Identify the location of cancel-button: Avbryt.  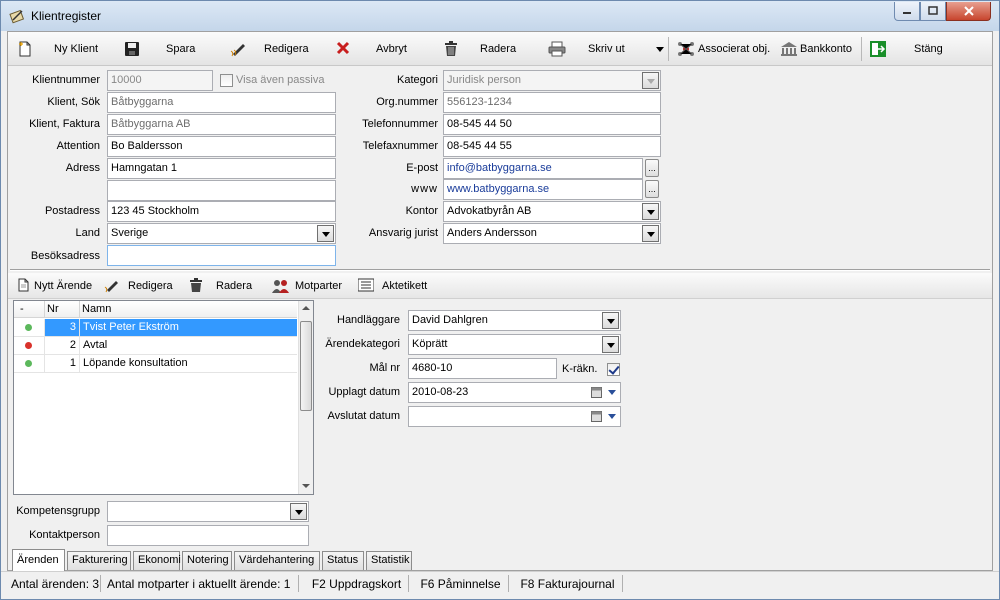
(375, 49).